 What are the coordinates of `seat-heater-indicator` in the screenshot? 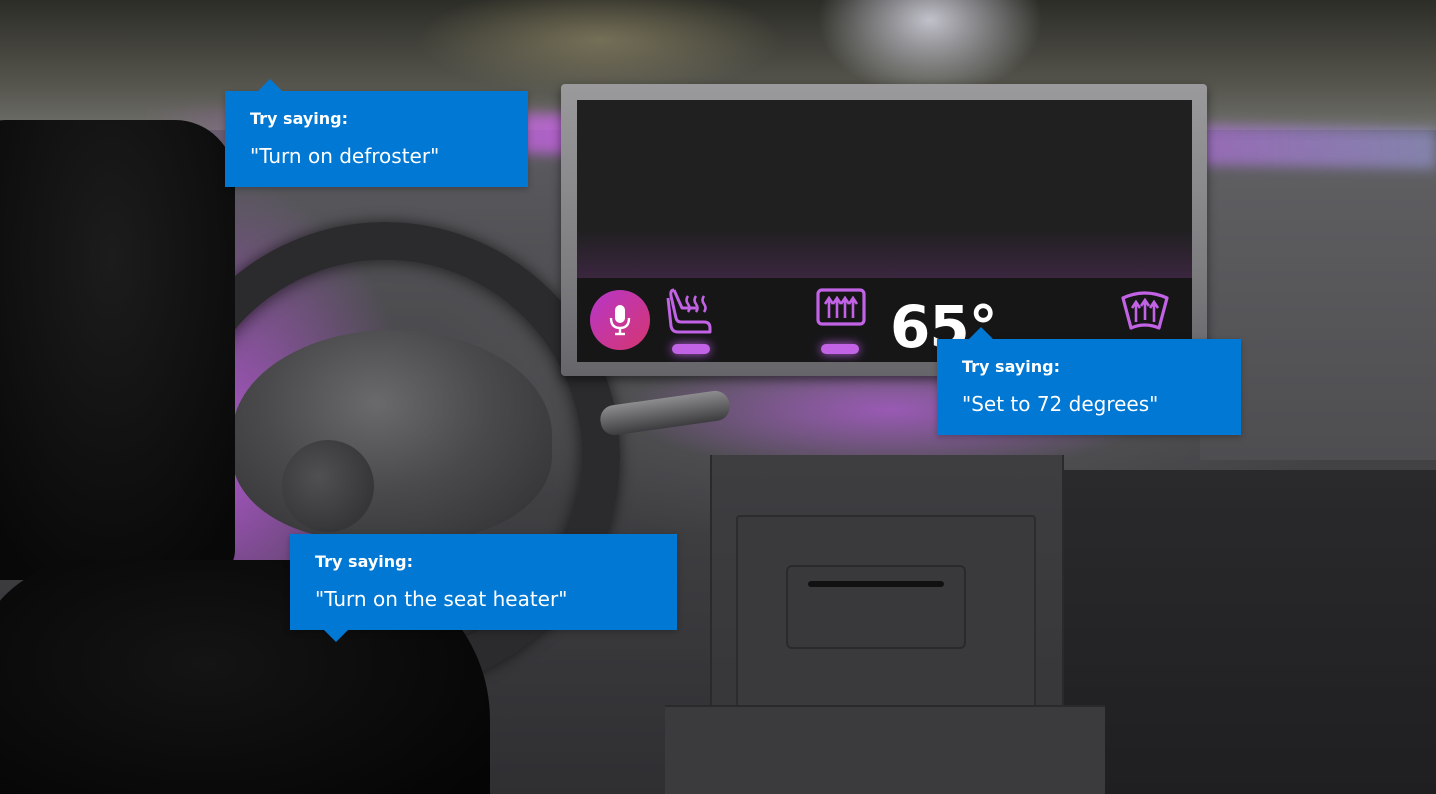 It's located at (691, 349).